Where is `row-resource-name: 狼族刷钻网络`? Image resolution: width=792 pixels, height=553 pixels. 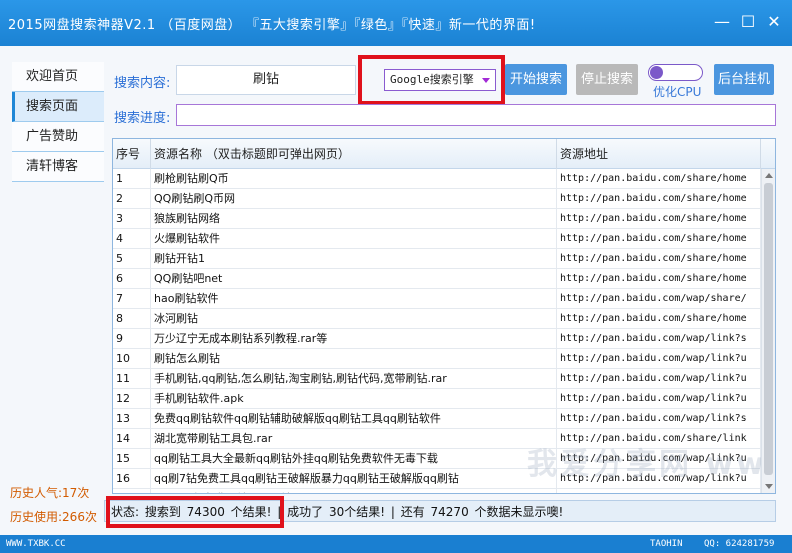 row-resource-name: 狼族刷钻网络 is located at coordinates (354, 219).